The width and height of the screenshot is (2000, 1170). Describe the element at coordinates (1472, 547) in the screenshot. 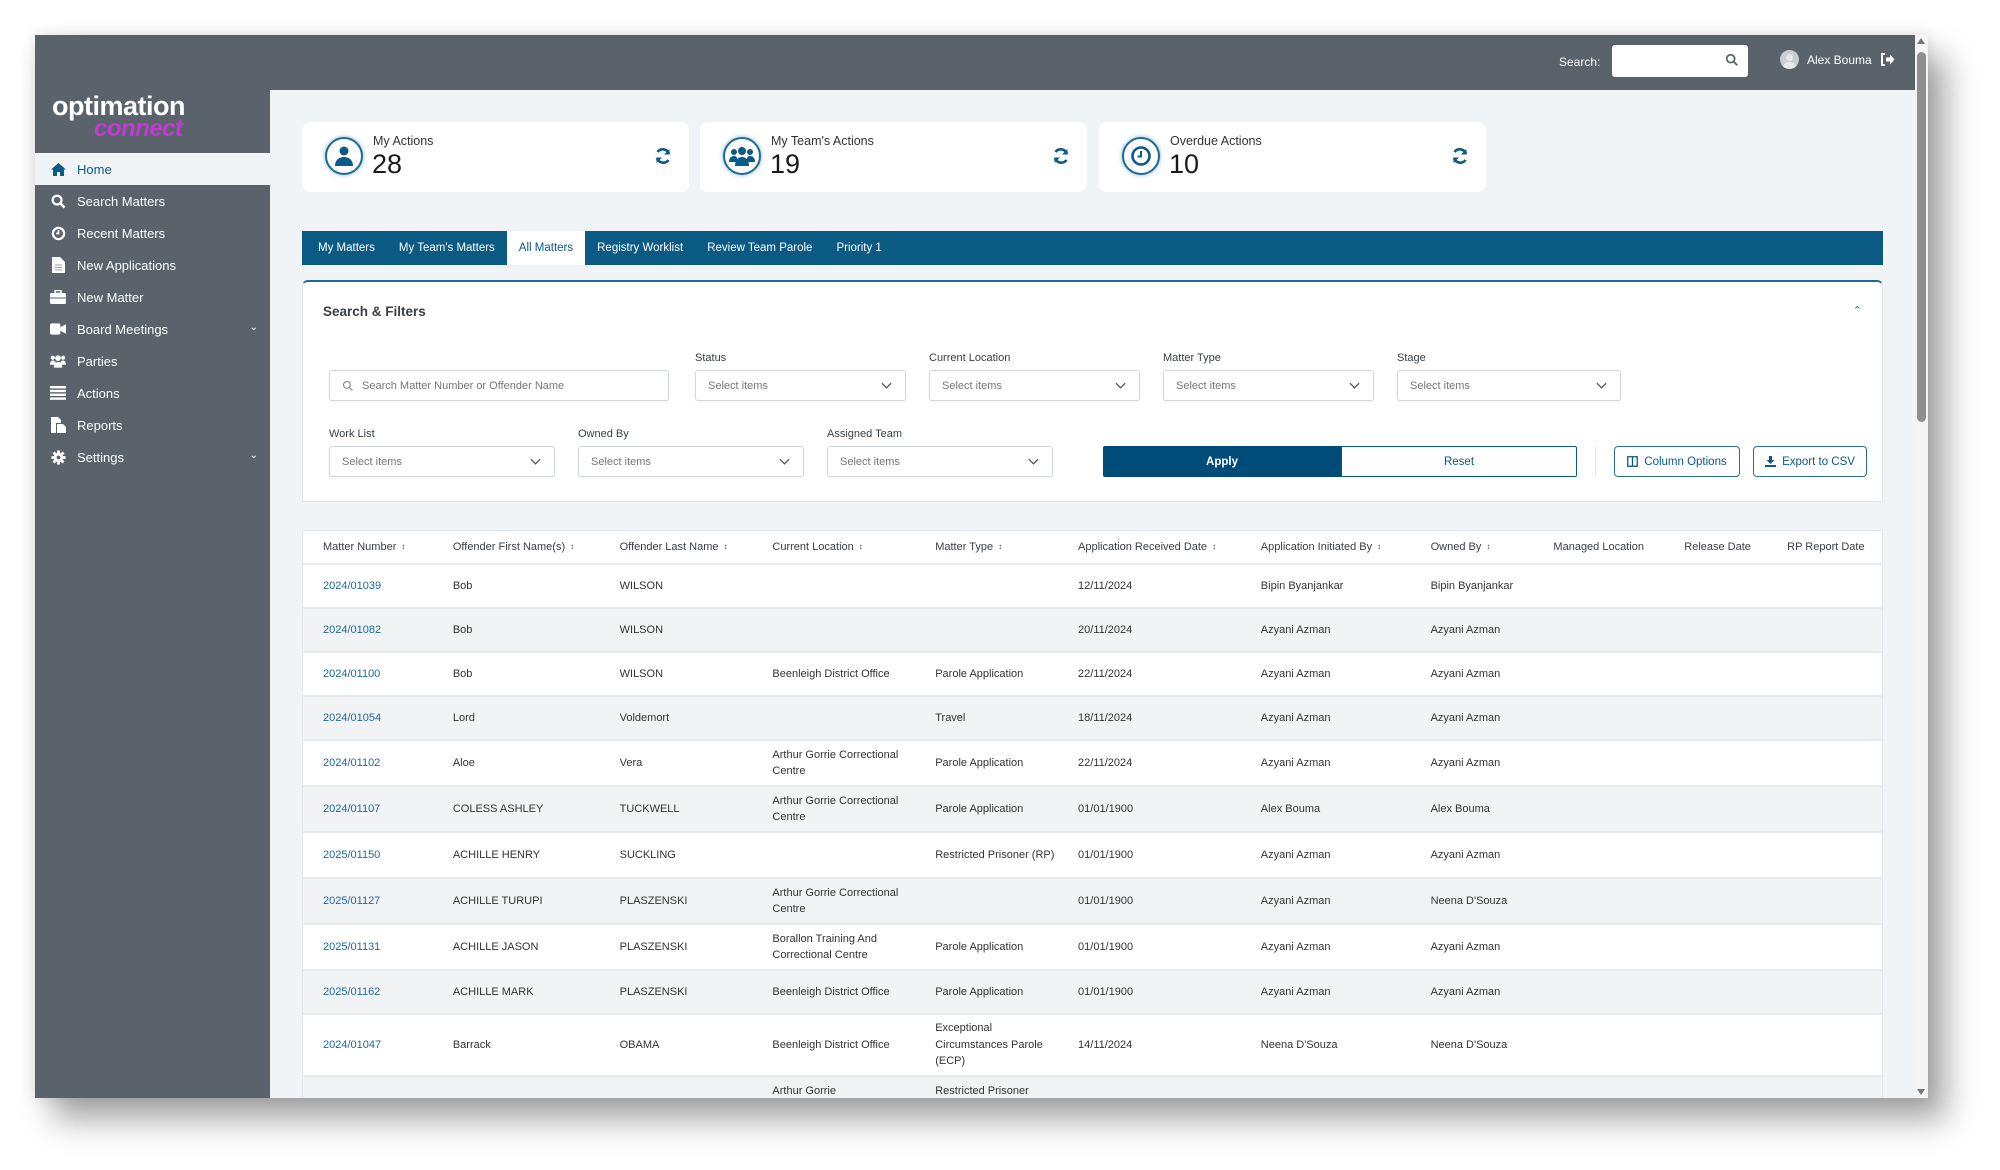

I see `column-header-owned-by: Owned By ↕` at that location.